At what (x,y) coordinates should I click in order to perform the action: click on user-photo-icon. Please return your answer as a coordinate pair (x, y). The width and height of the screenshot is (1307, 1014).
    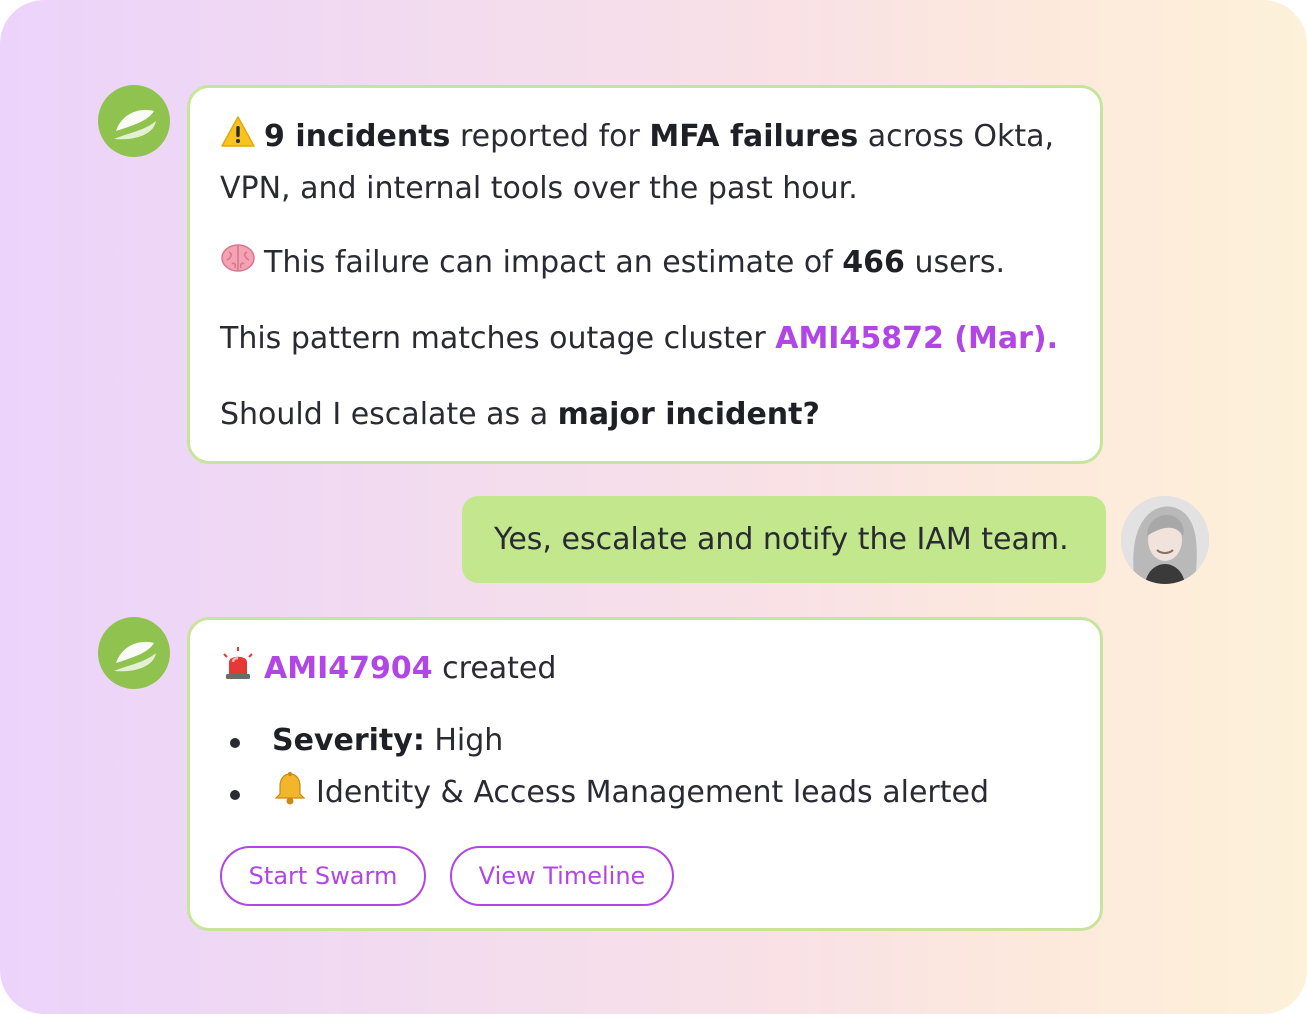
    Looking at the image, I should click on (1165, 540).